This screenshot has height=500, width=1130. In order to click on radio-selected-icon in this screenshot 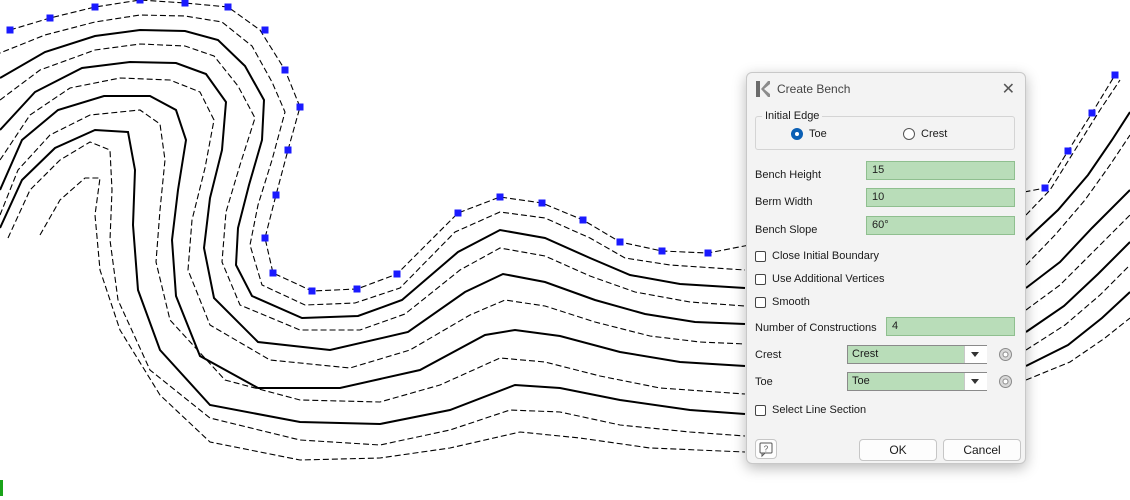, I will do `click(797, 134)`.